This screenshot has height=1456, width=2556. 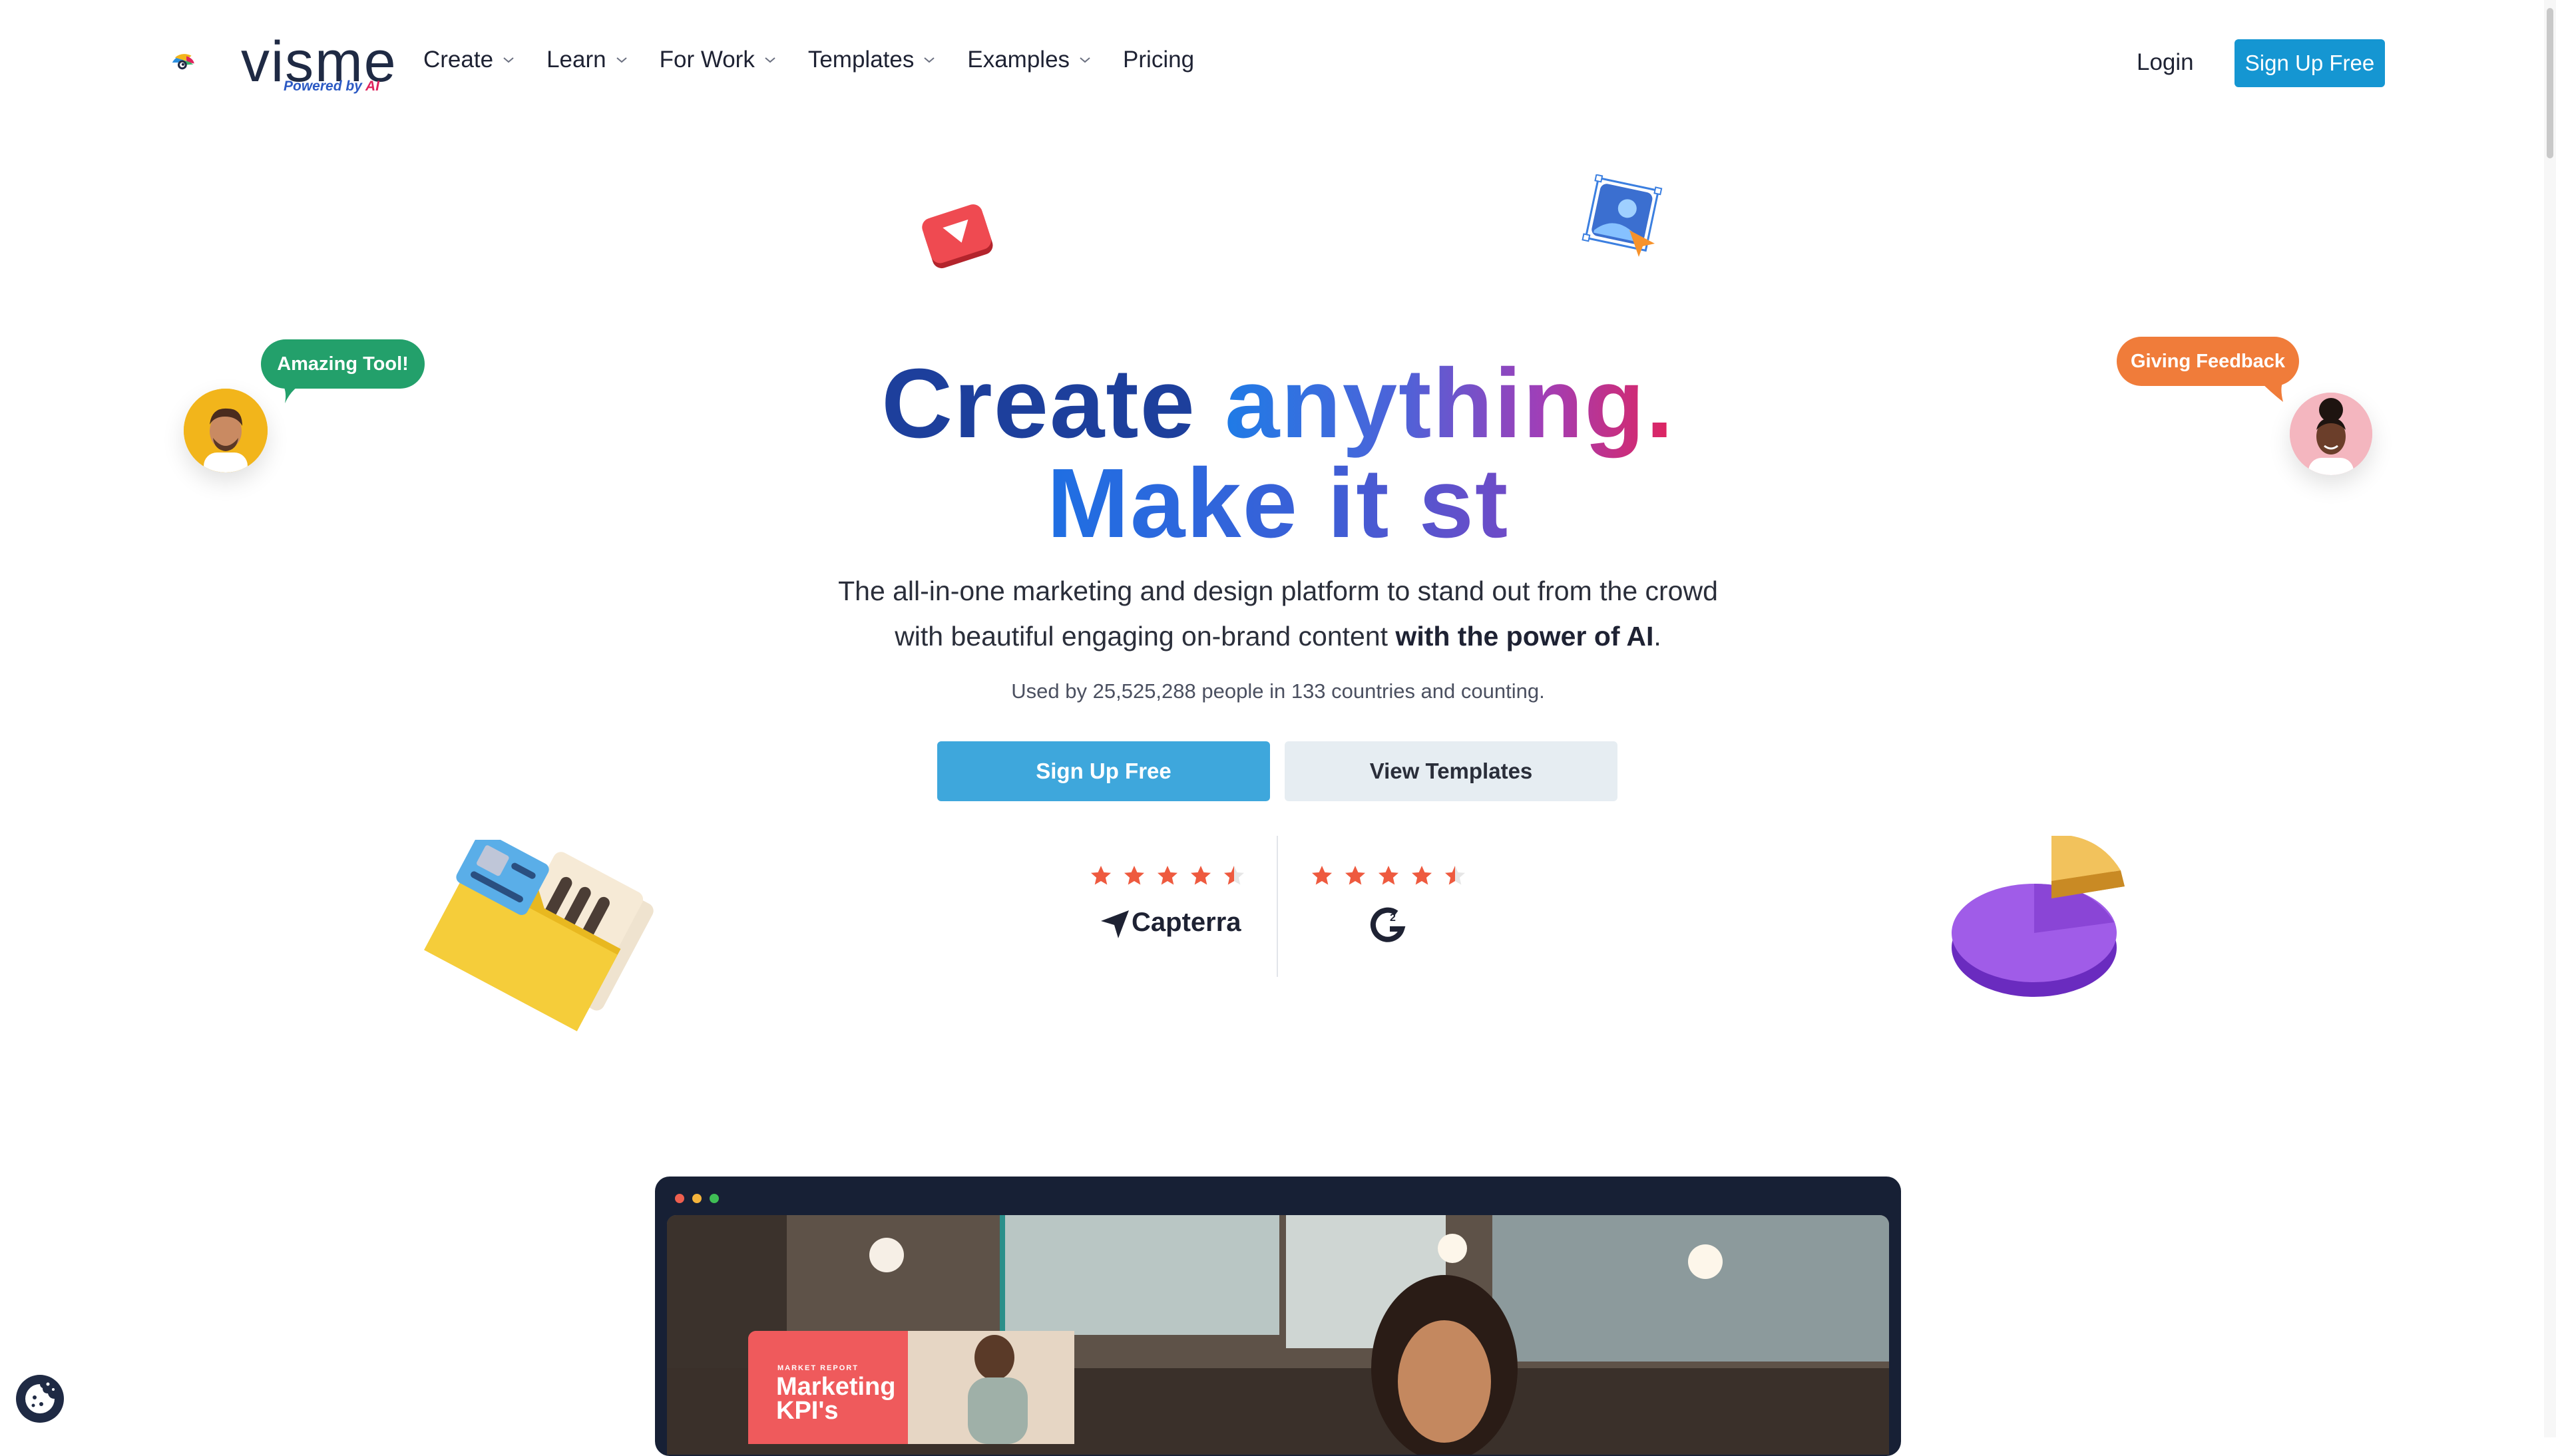 What do you see at coordinates (1451, 771) in the screenshot?
I see `view-templates-button: View Templates` at bounding box center [1451, 771].